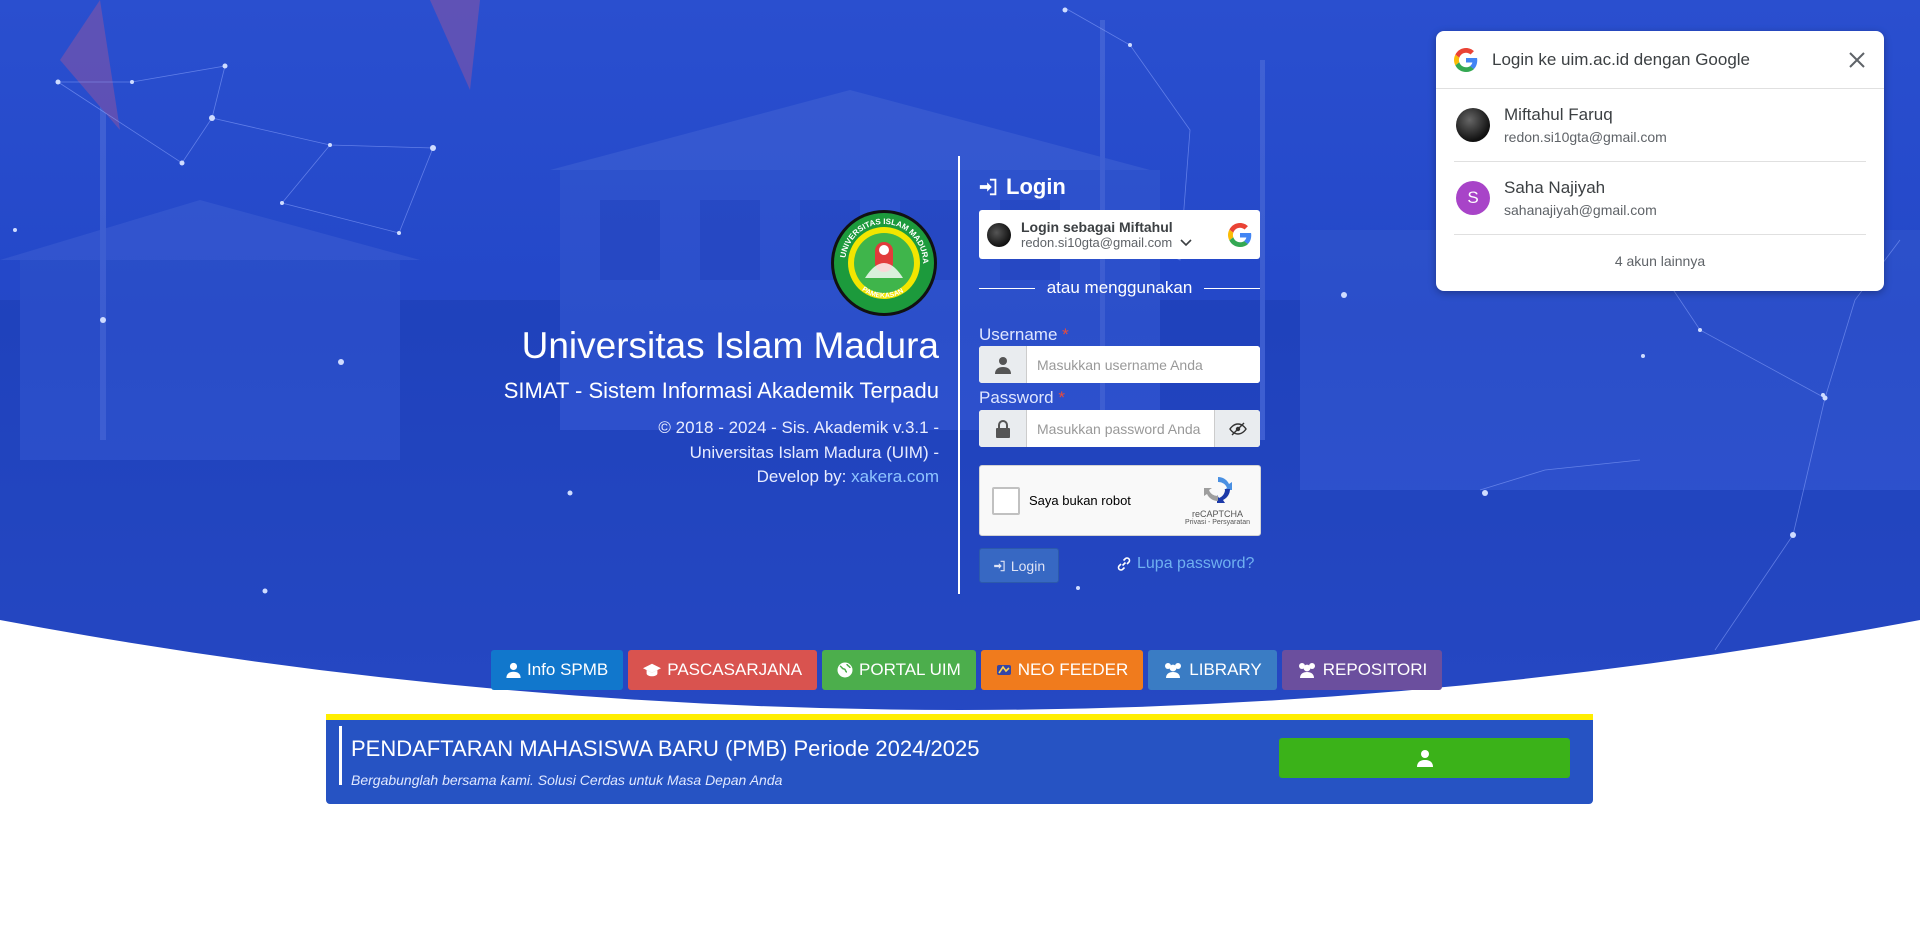  I want to click on recaptcha-checkbox, so click(1006, 501).